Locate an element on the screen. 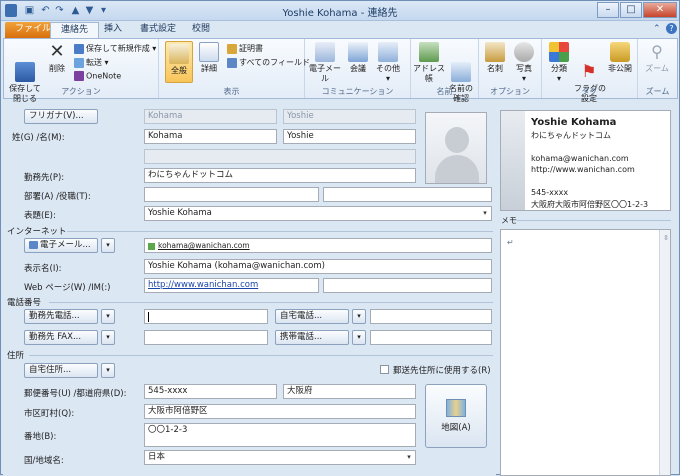  city-label: 市区町村(Q): is located at coordinates (49, 414).